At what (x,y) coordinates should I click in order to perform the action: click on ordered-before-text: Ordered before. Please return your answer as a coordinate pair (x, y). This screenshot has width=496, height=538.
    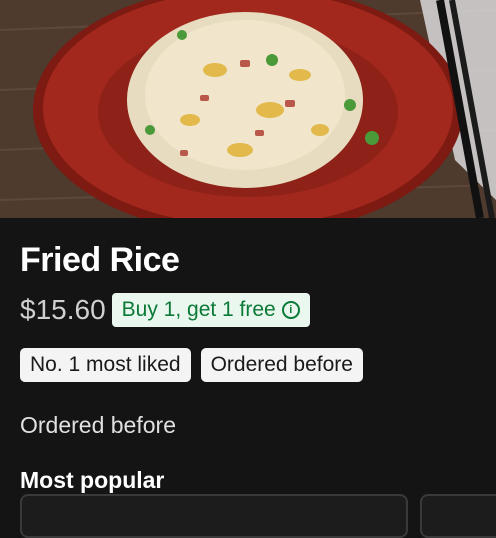
    Looking at the image, I should click on (98, 425).